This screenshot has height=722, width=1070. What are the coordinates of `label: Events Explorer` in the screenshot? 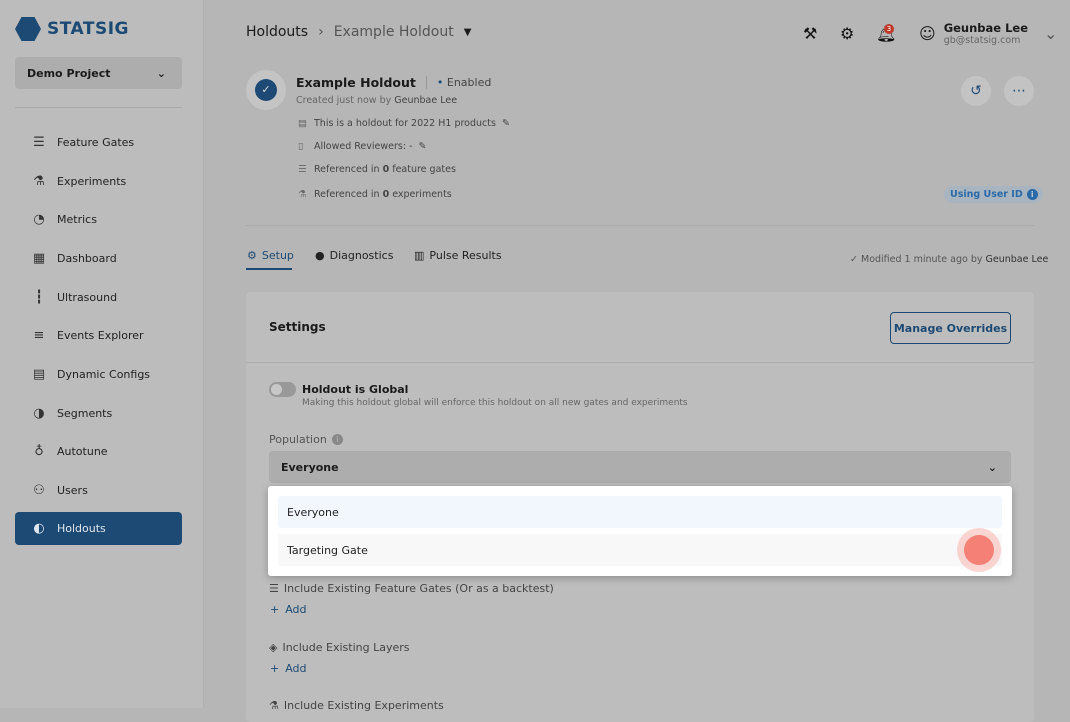 It's located at (100, 335).